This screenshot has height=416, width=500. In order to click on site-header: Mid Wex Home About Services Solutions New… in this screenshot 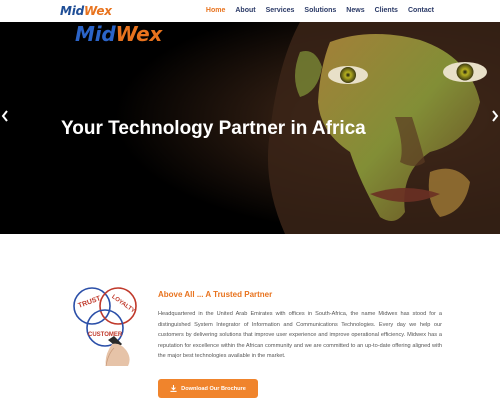, I will do `click(250, 11)`.